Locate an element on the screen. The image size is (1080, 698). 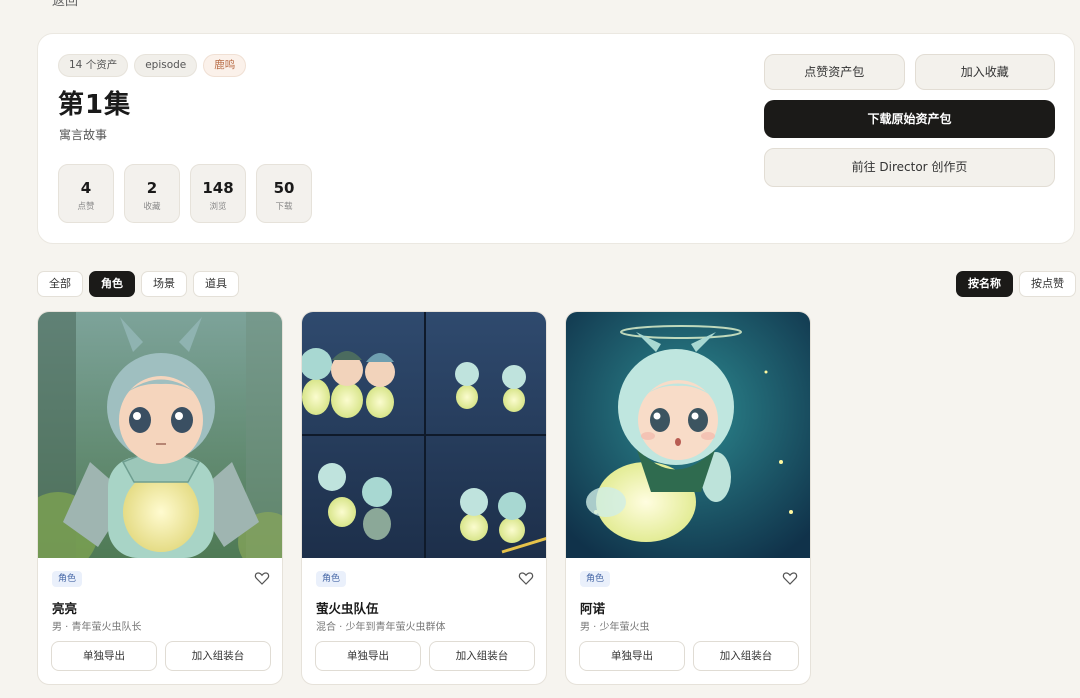
header-actions: 点赞资产包 加入收藏 下载原始资产包 前往 Director 创作页 is located at coordinates (909, 120).